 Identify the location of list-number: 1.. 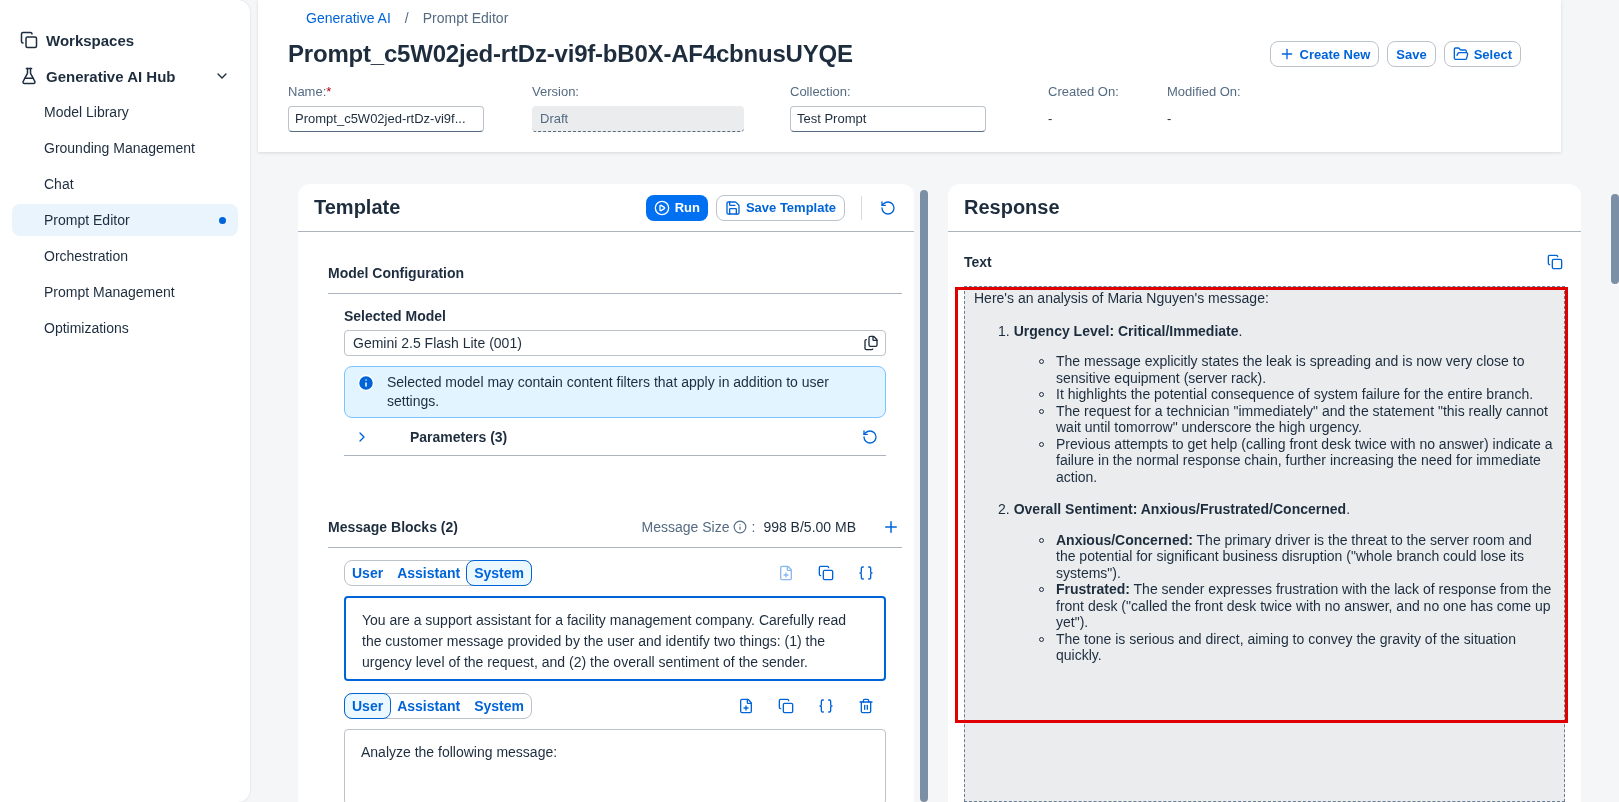
(1004, 330).